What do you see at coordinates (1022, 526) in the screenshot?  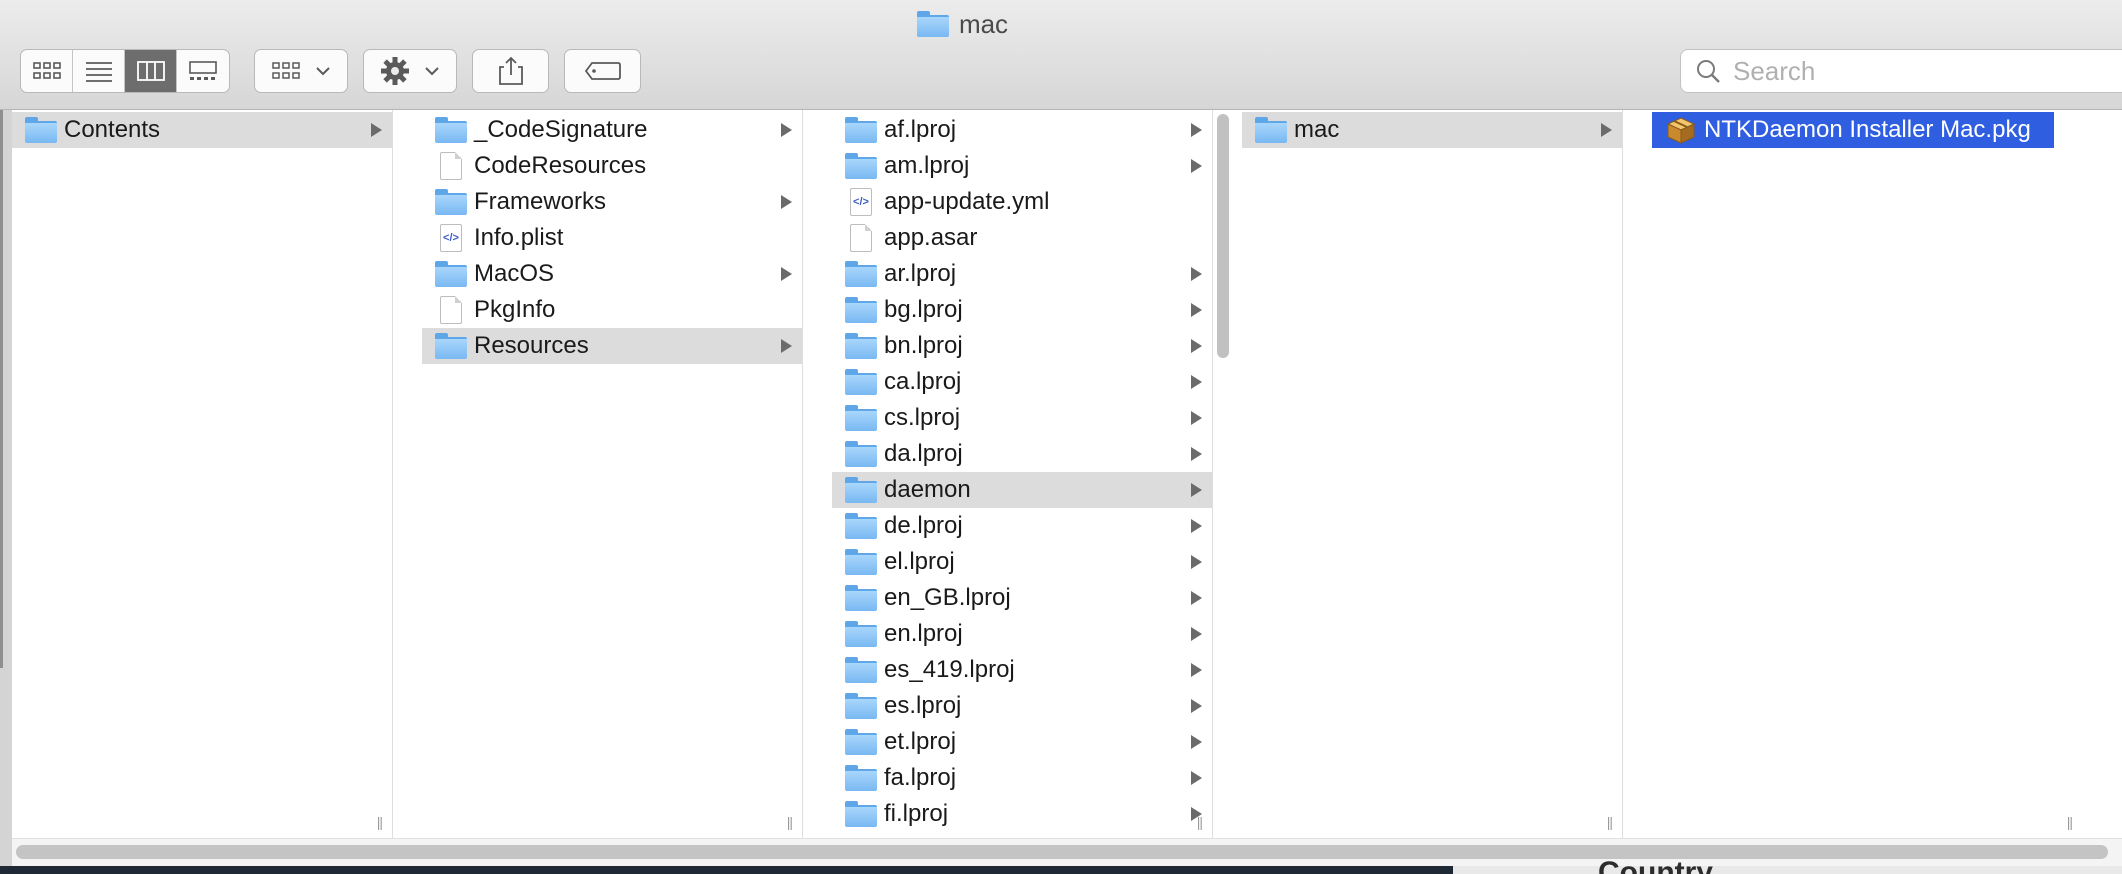 I see `file-row: de.lproj` at bounding box center [1022, 526].